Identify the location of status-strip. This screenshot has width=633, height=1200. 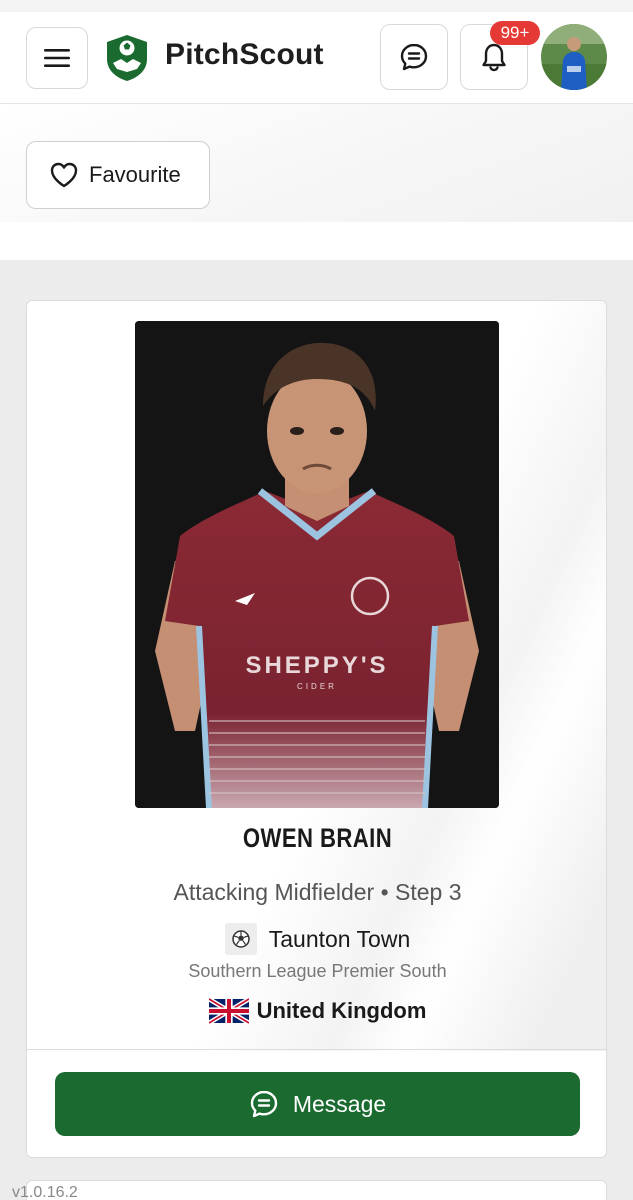
(316, 6).